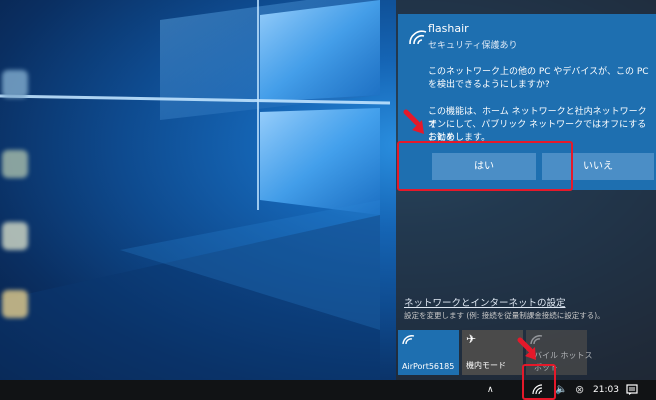 The image size is (656, 400). I want to click on notification-icon, so click(632, 390).